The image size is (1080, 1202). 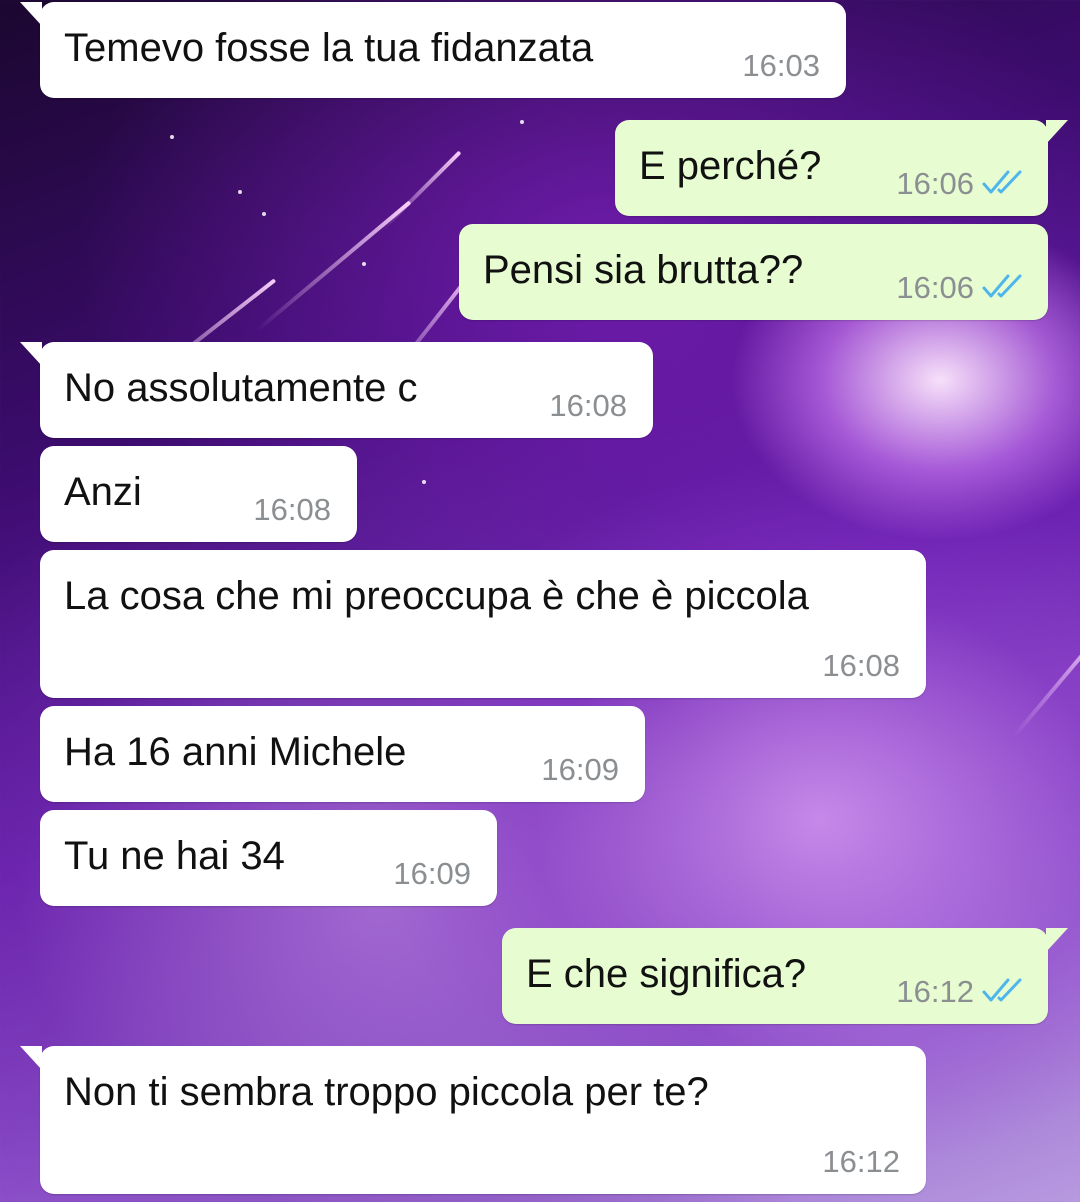 I want to click on message-bubble-incoming: Temevo fosse la tua fidanzata 16:03, so click(x=433, y=50).